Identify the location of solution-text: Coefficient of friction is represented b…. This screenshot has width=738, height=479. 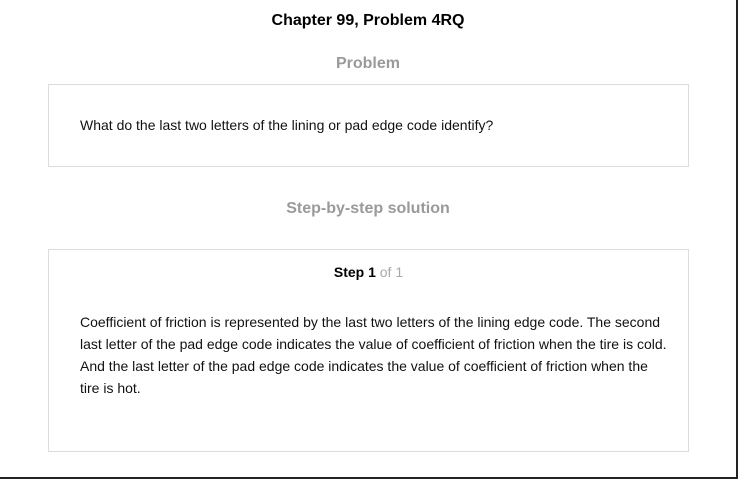
(373, 355).